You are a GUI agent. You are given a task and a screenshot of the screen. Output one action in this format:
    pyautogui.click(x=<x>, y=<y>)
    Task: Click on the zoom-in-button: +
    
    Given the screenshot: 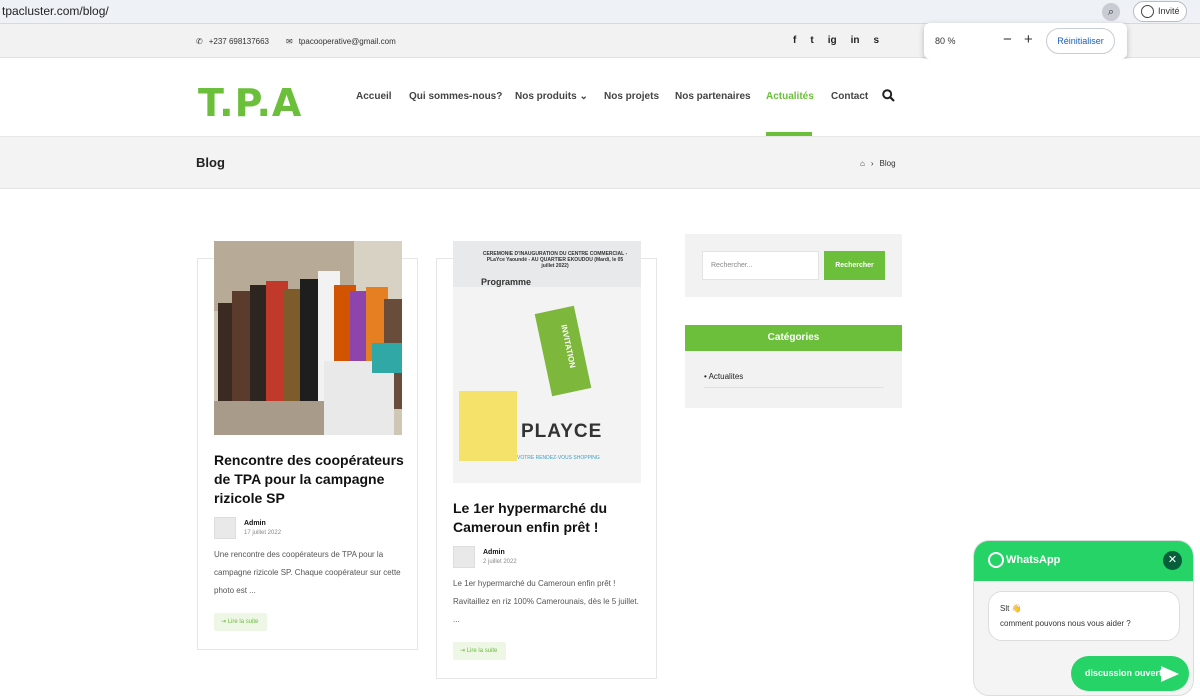 What is the action you would take?
    pyautogui.click(x=1028, y=39)
    